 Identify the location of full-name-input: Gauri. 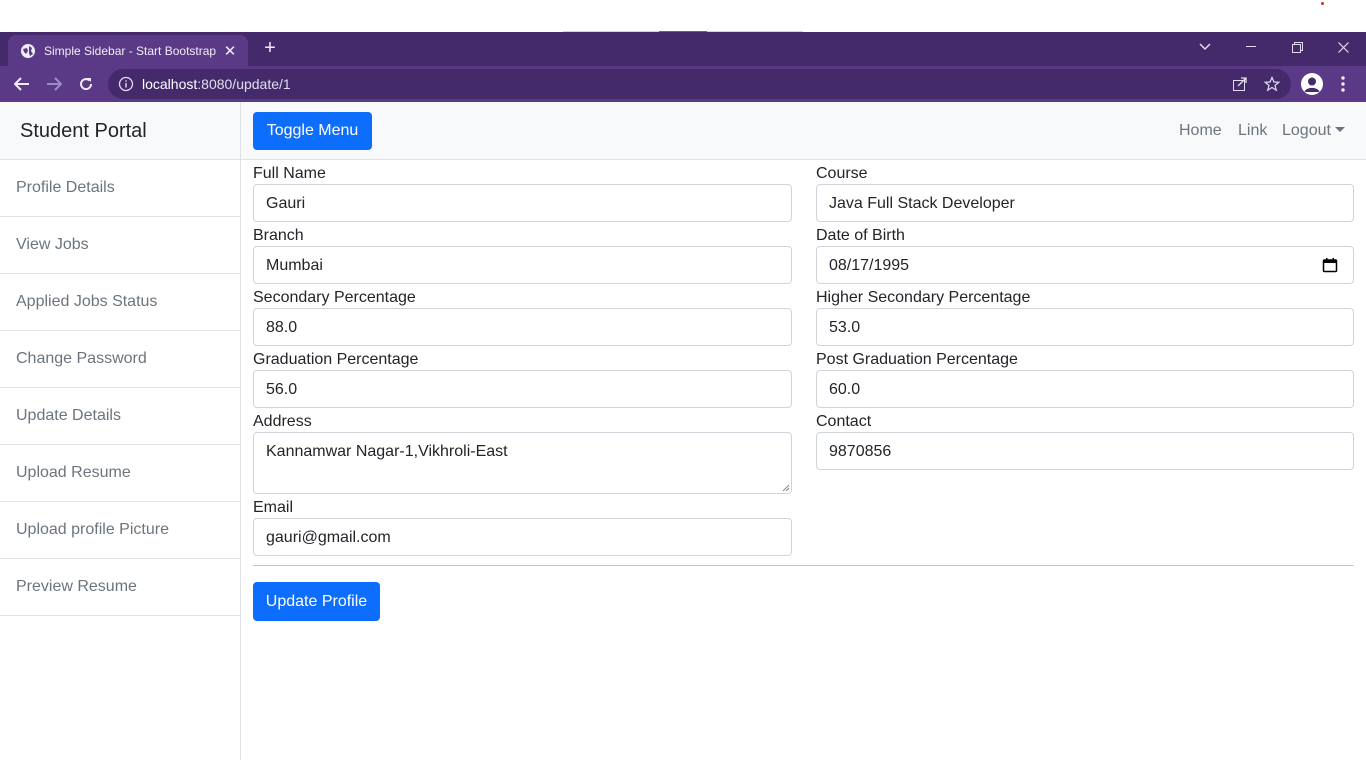
(522, 203).